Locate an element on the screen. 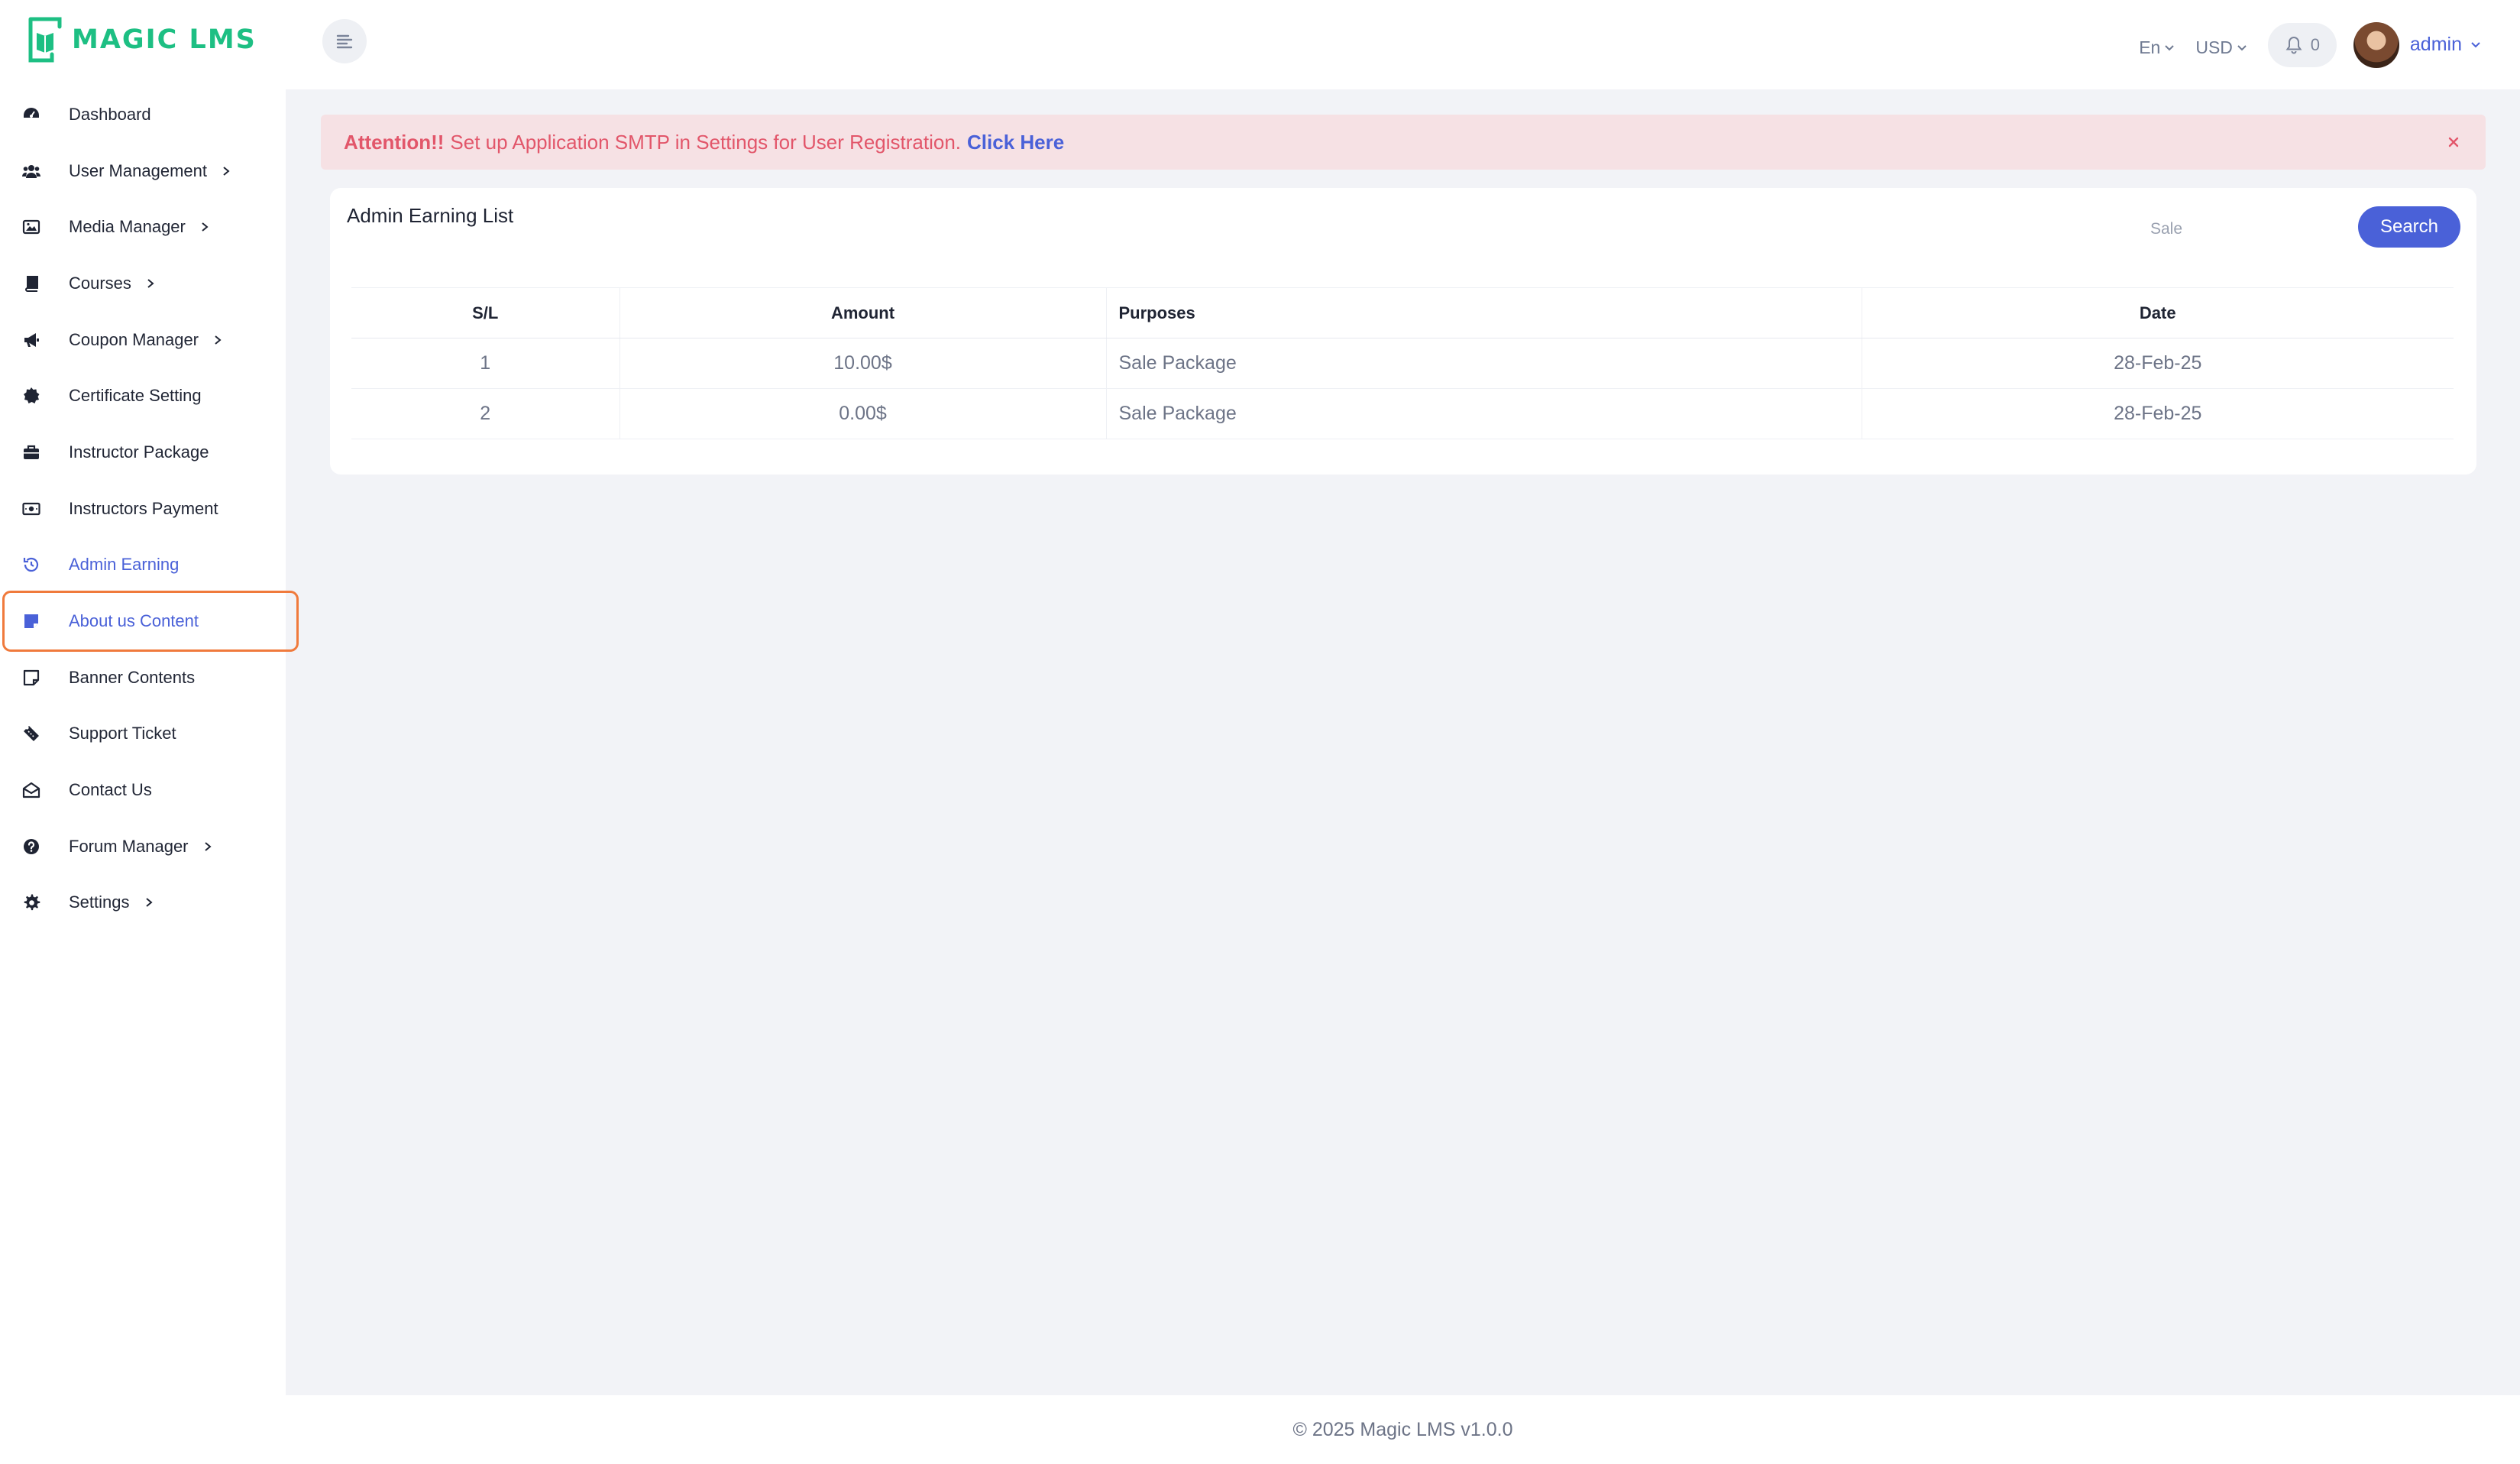  sidebar-item-label: Courses is located at coordinates (100, 283).